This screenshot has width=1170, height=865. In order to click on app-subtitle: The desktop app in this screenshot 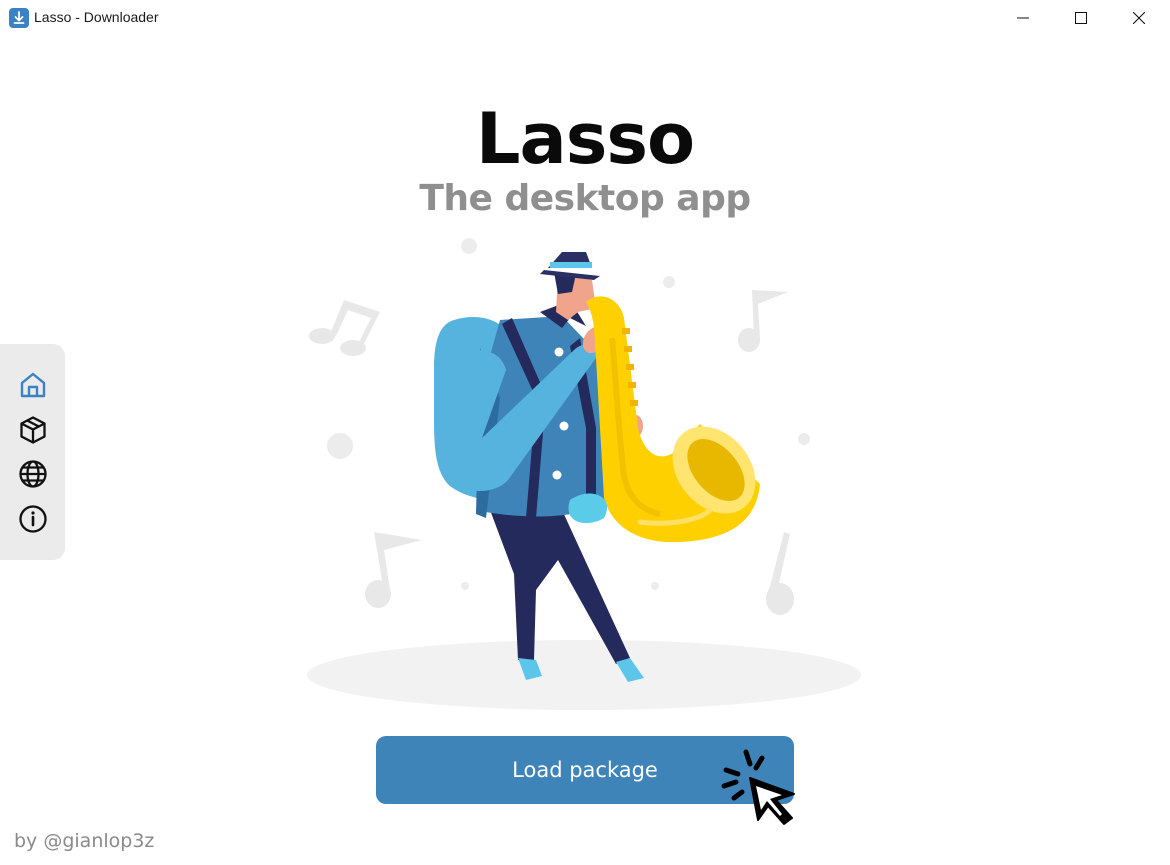, I will do `click(585, 198)`.